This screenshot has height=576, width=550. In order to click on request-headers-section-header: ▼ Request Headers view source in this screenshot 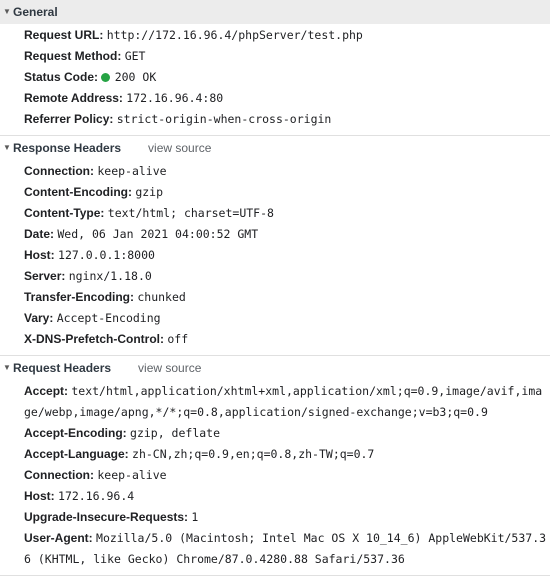, I will do `click(275, 368)`.